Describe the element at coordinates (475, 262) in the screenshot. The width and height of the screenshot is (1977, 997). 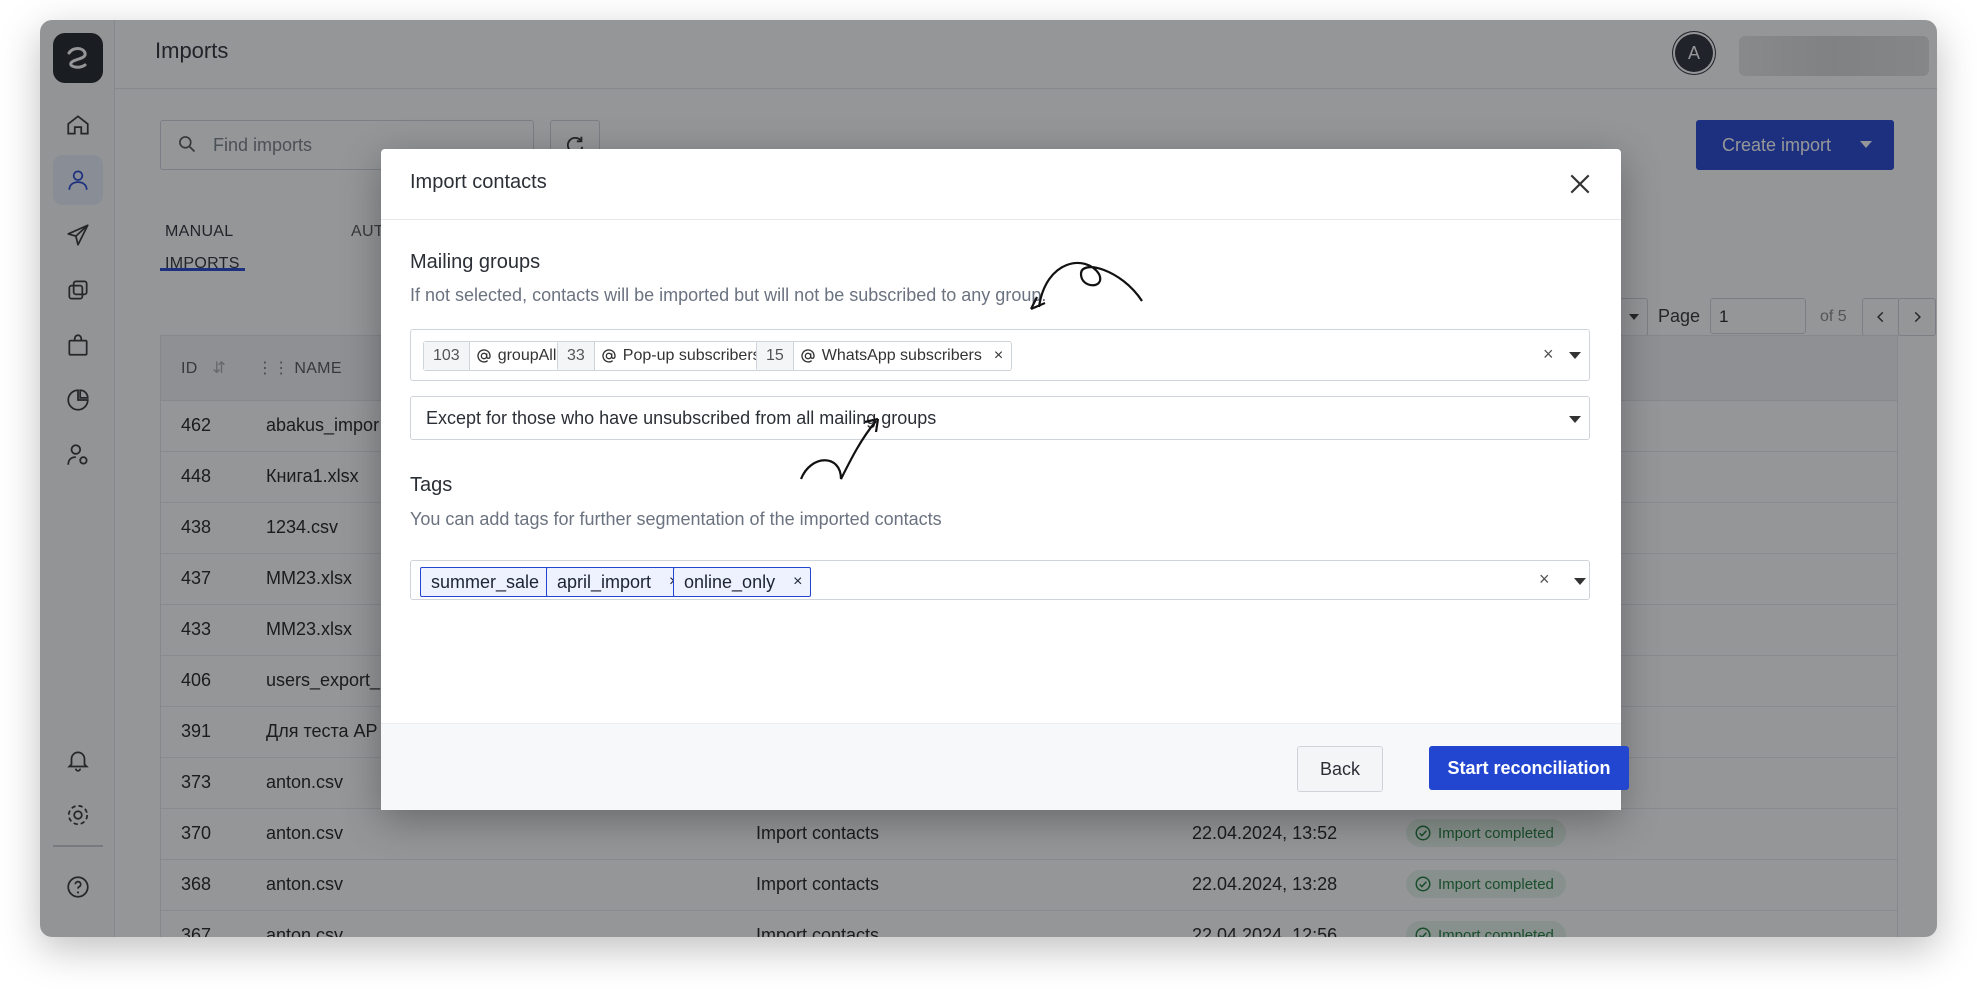
I see `mailing-groups-title: Mailing groups` at that location.